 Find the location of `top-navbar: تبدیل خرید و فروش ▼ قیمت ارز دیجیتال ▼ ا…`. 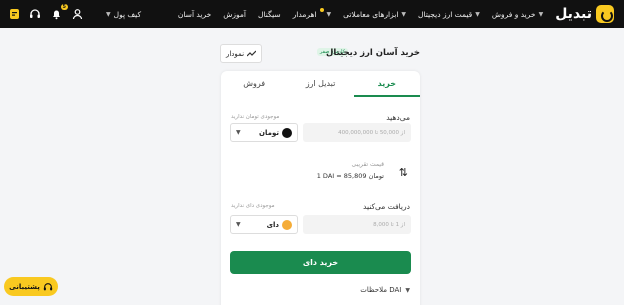

top-navbar: تبدیل خرید و فروش ▼ قیمت ارز دیجیتال ▼ ا… is located at coordinates (312, 14).